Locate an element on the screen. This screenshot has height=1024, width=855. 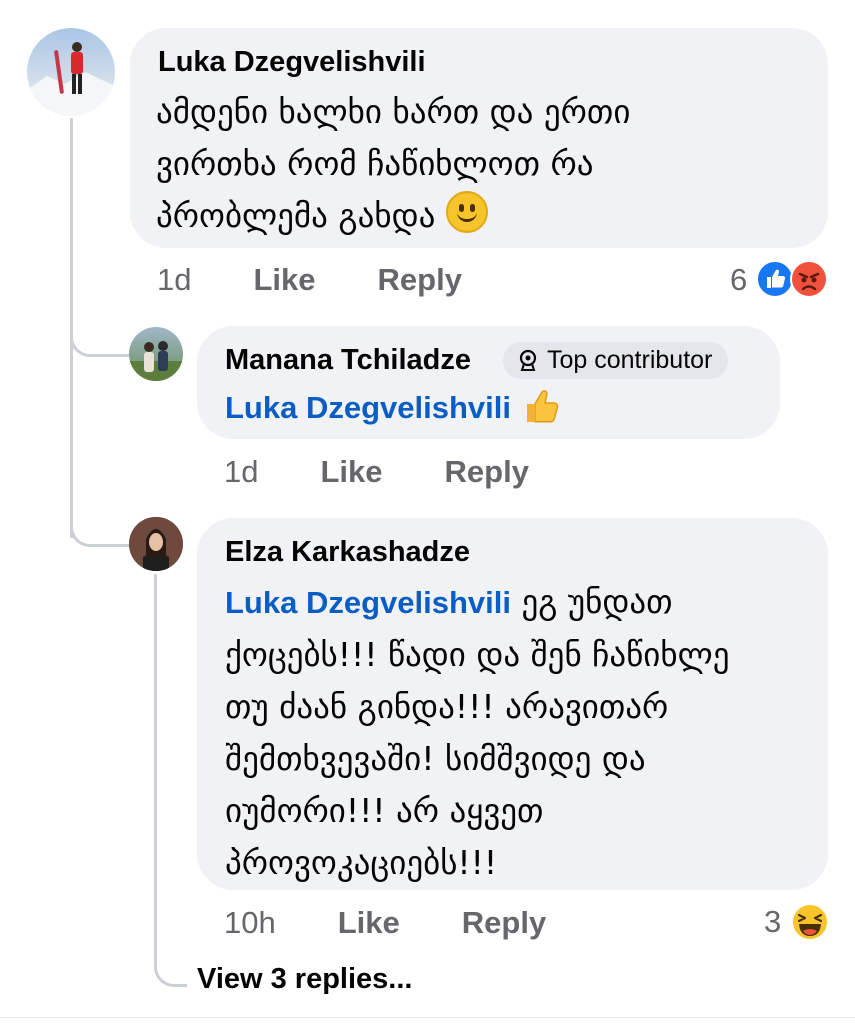
reaction-summary: 3 is located at coordinates (799, 922).